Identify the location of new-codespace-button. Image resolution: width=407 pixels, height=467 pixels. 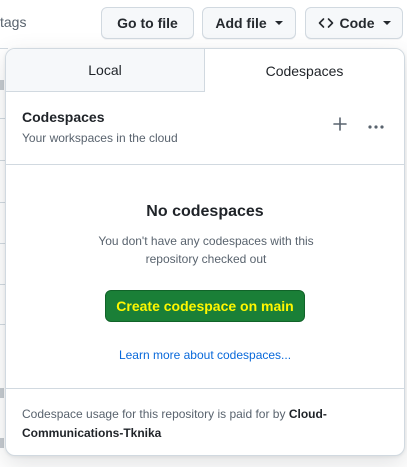
(340, 126).